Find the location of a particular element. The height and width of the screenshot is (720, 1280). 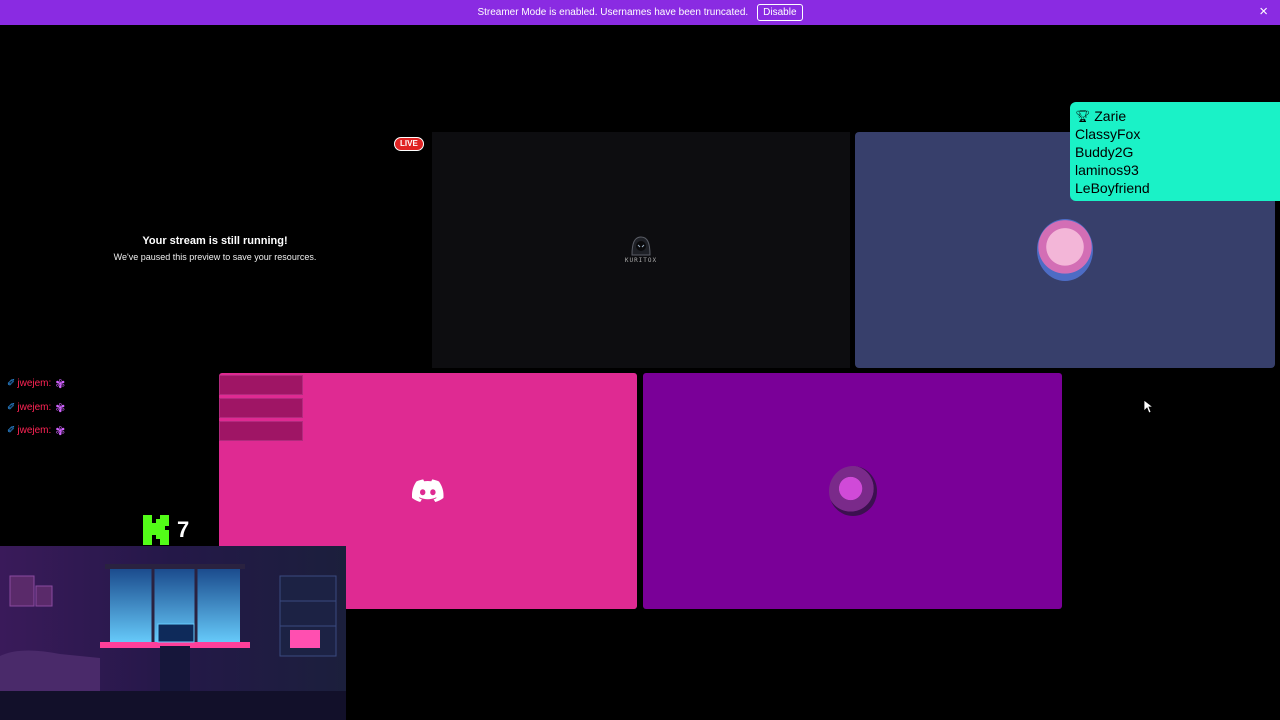

leaderboard-row: laminos93 is located at coordinates (1175, 170).